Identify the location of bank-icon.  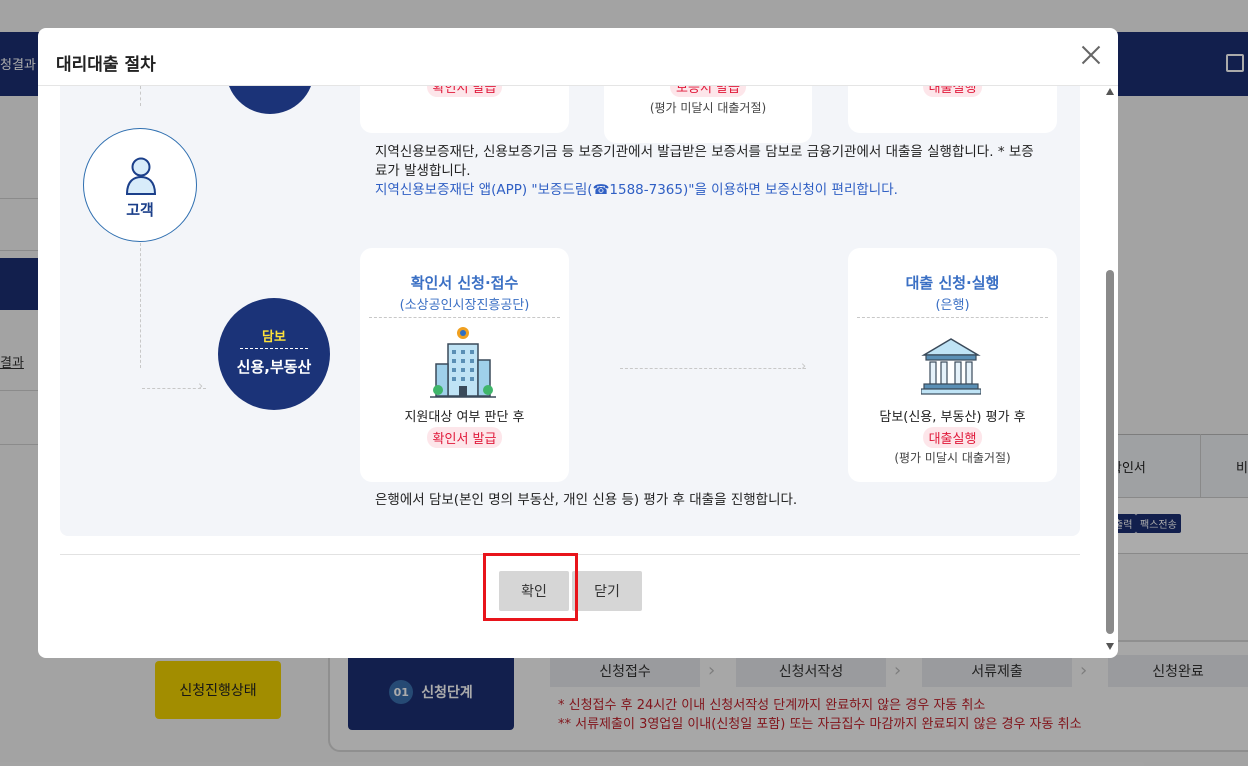
(951, 366).